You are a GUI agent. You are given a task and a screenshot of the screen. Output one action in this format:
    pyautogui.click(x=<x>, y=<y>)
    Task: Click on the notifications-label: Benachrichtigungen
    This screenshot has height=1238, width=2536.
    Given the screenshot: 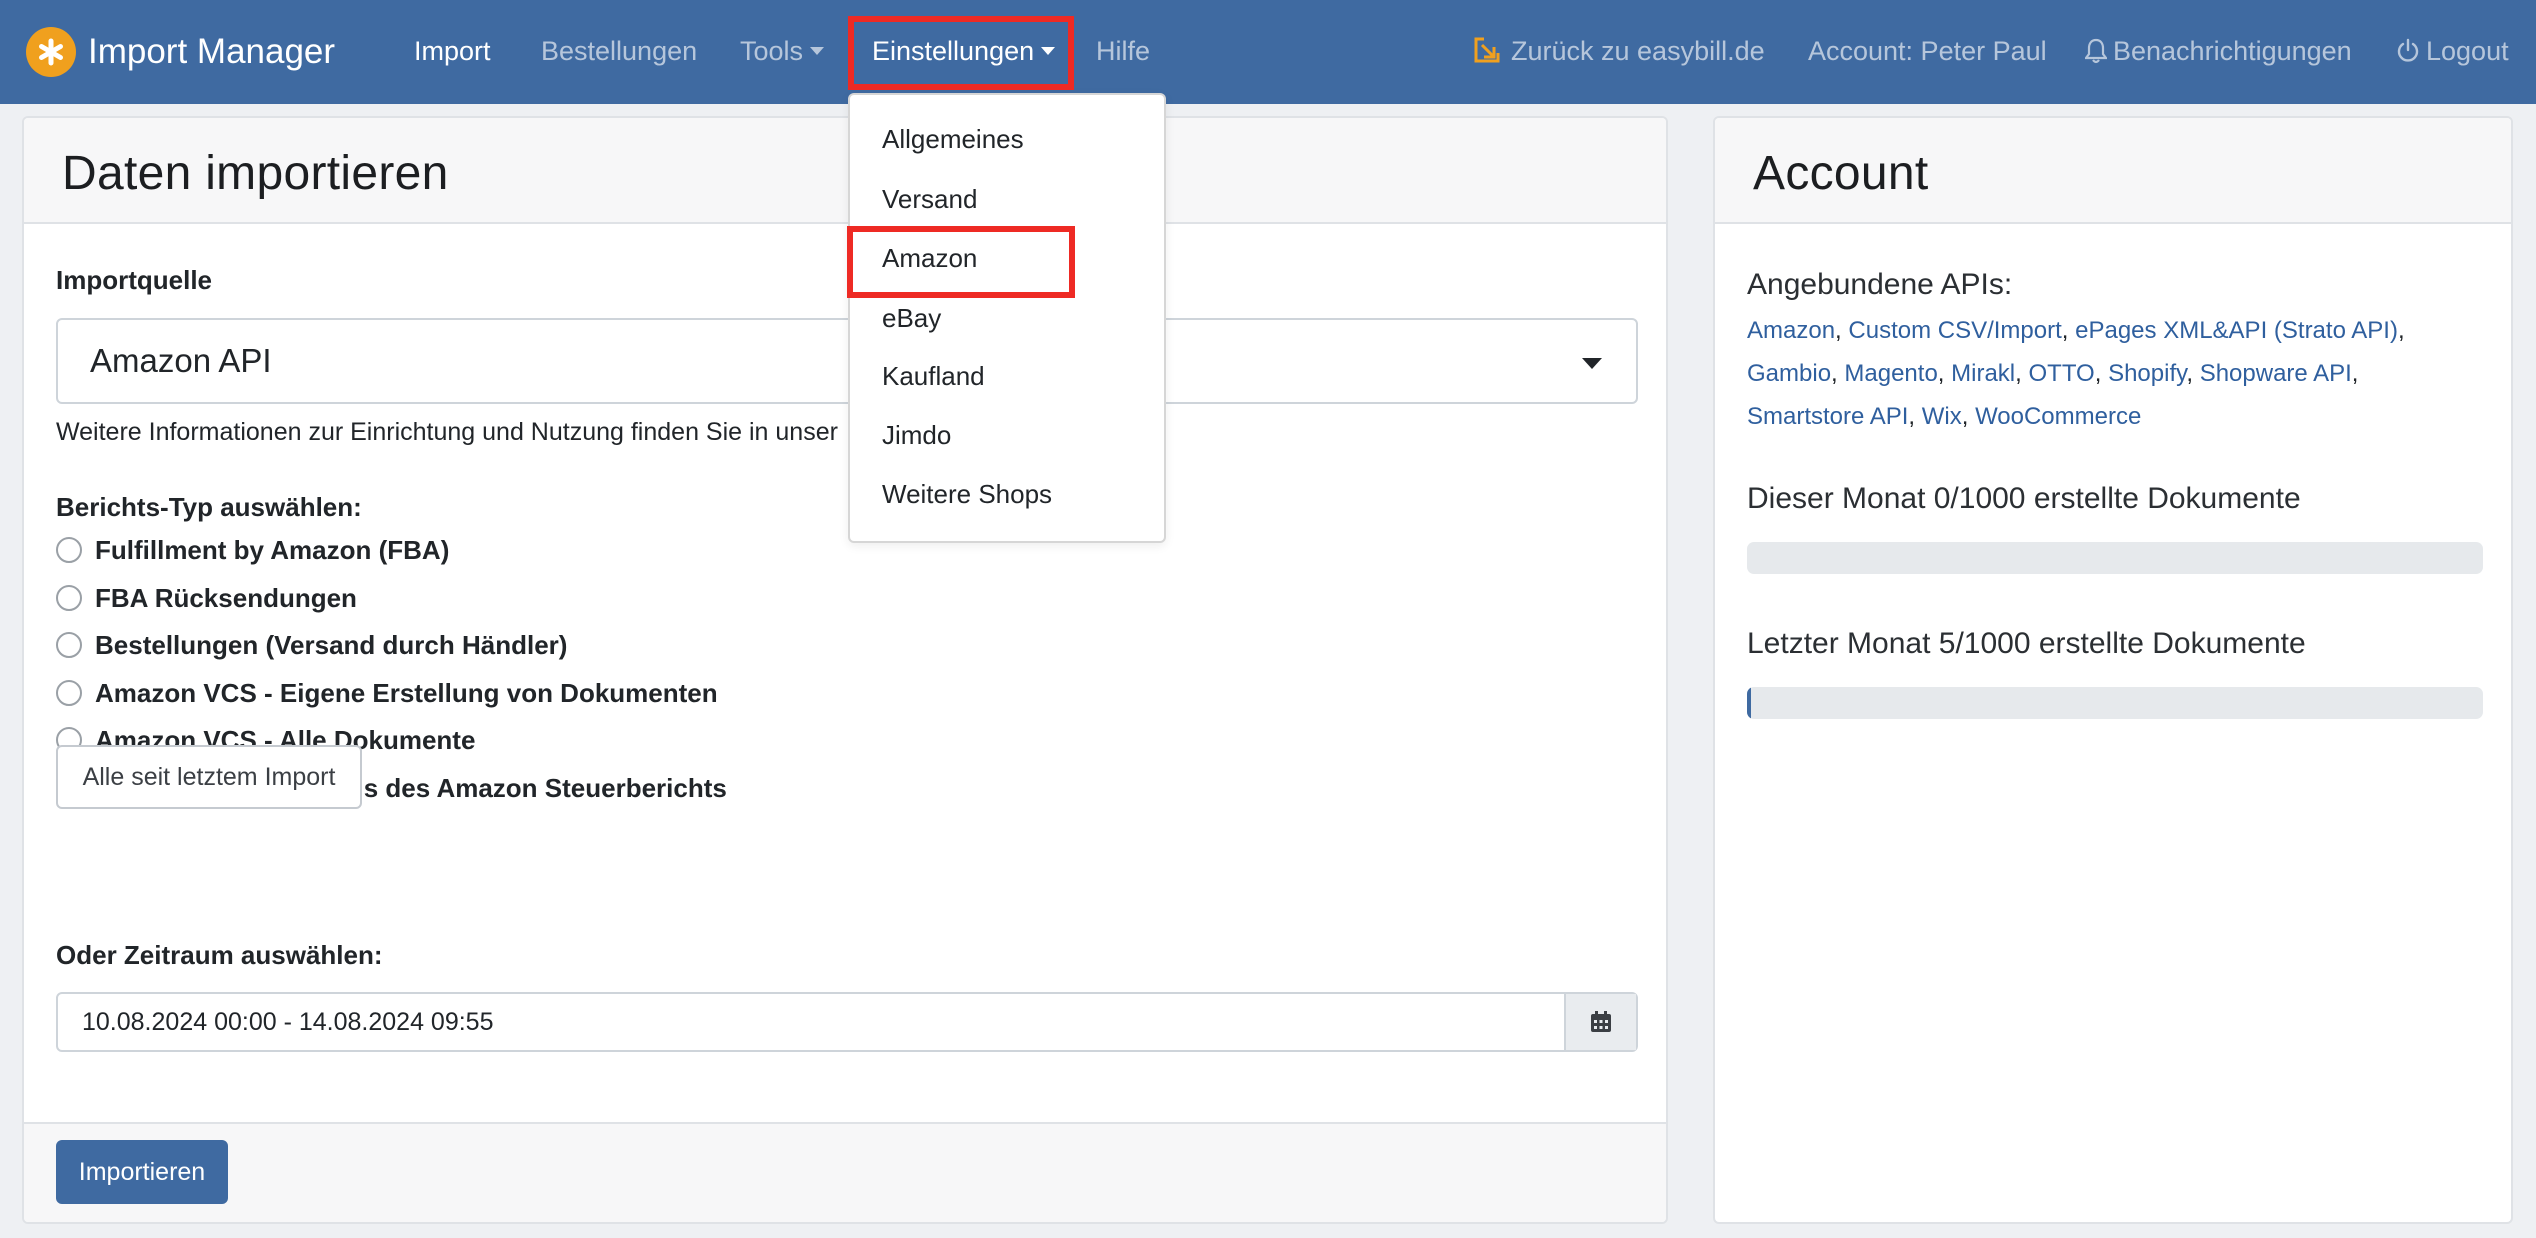 What is the action you would take?
    pyautogui.click(x=2232, y=51)
    